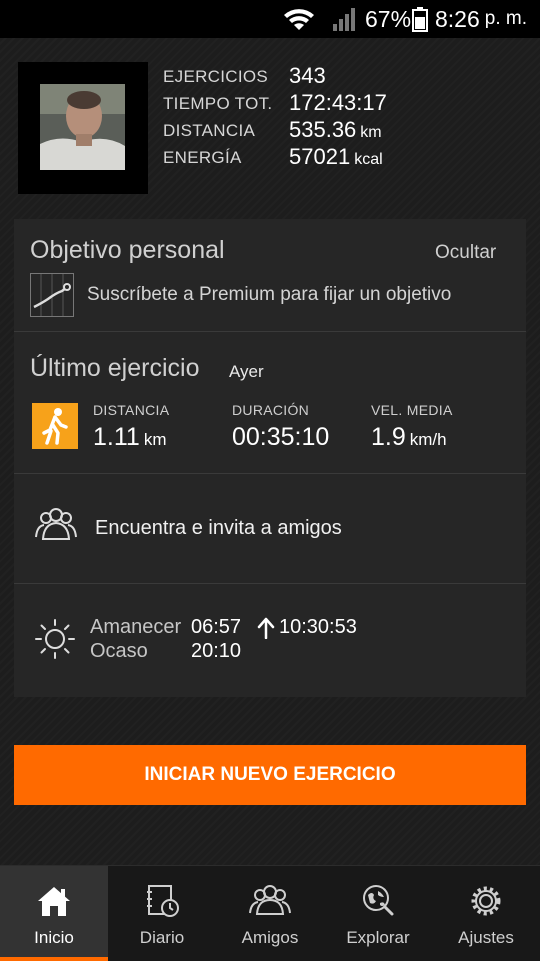 The height and width of the screenshot is (961, 540). I want to click on goal-title: Objetivo personal, so click(127, 250).